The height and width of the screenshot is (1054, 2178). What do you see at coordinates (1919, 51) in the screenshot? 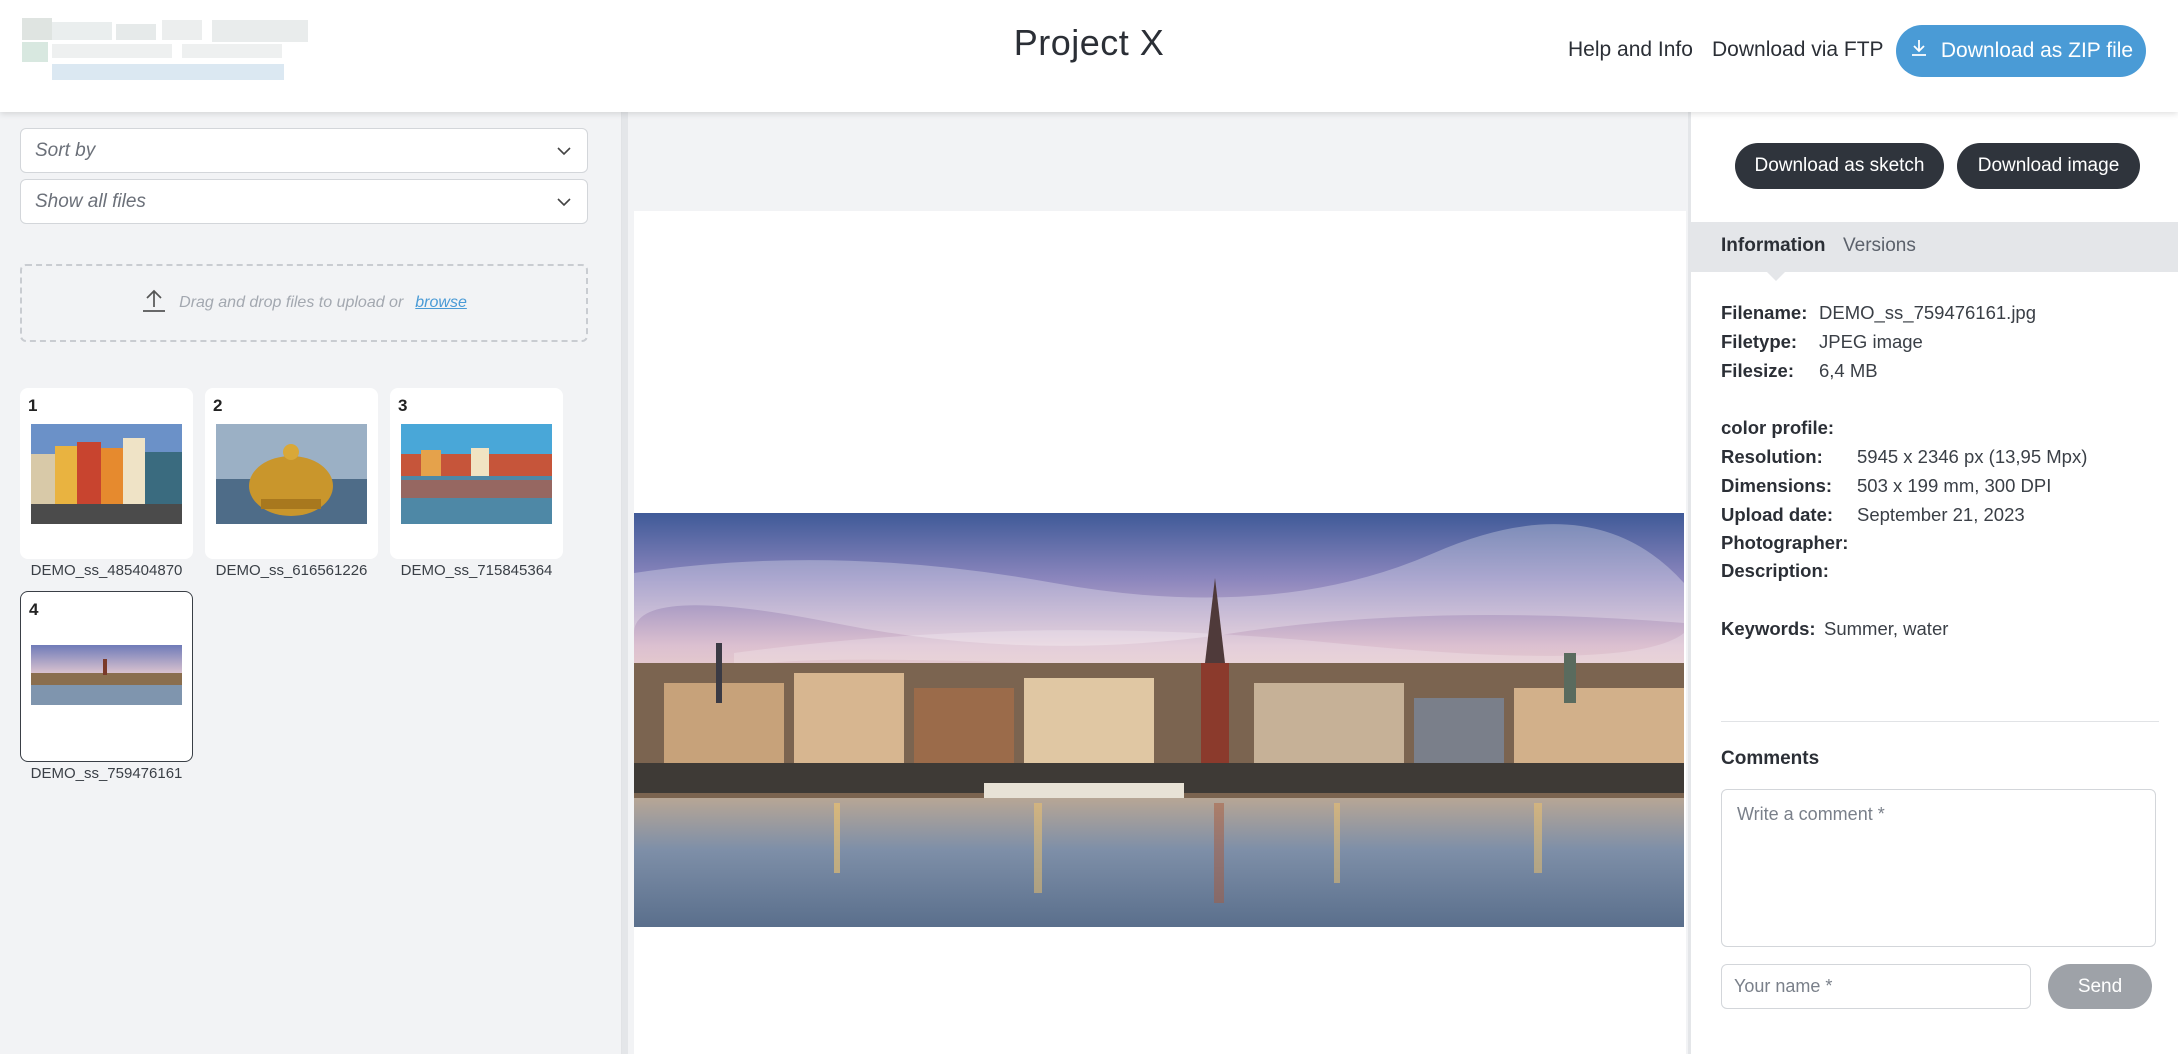
I see `download-icon` at bounding box center [1919, 51].